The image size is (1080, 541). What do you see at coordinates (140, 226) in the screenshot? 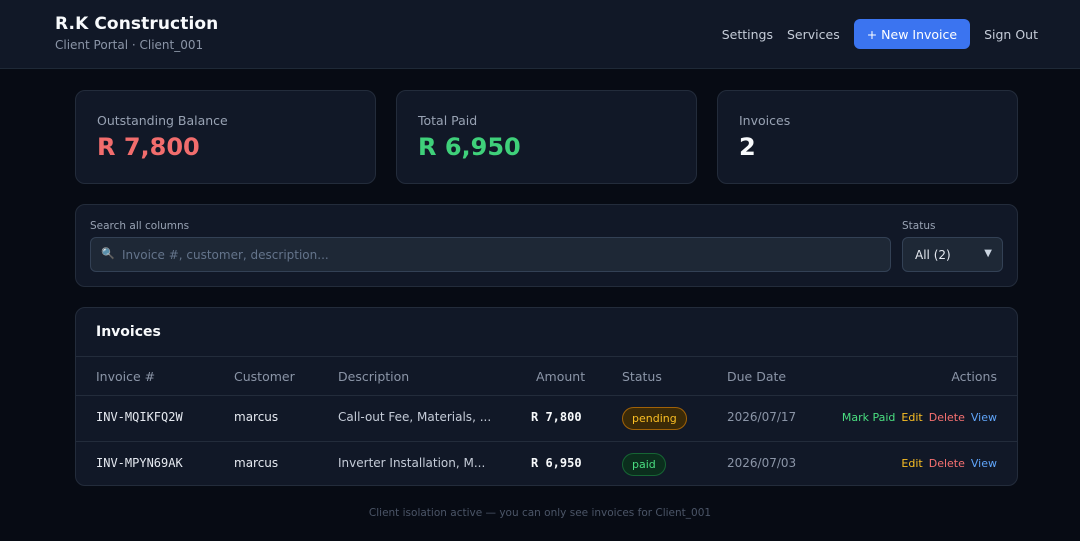
I see `search-label: Search all columns` at bounding box center [140, 226].